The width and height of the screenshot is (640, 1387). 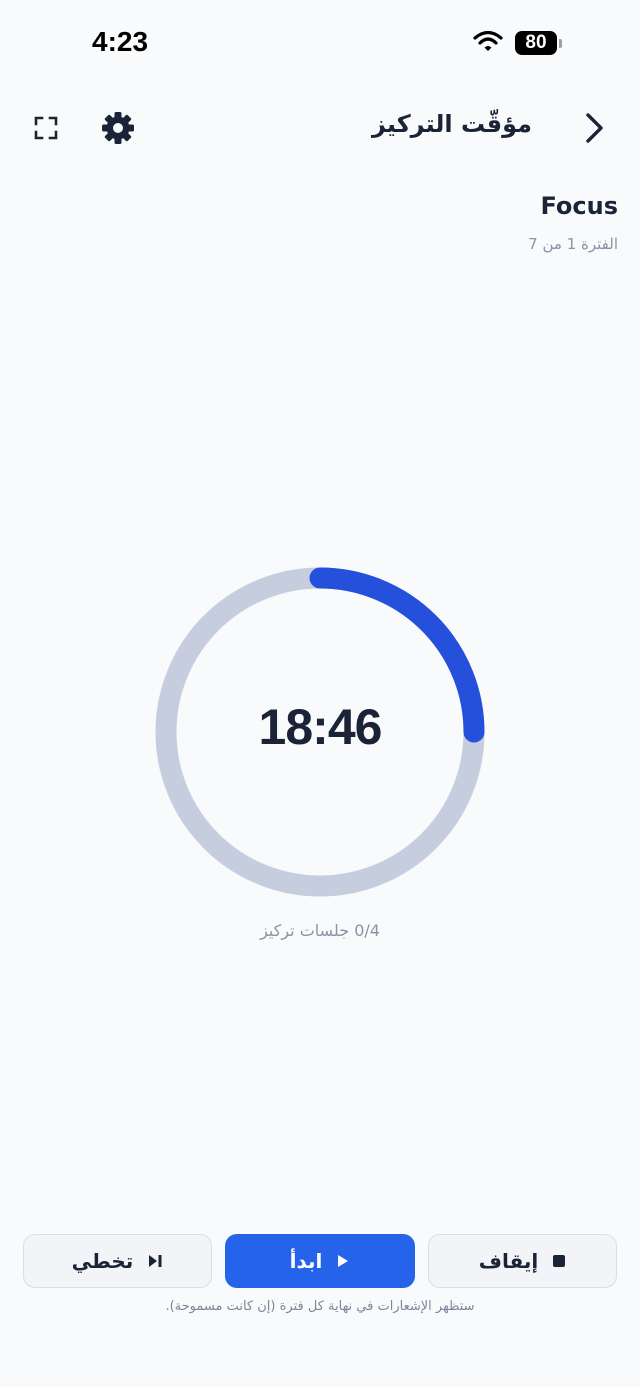 I want to click on timer-display: 18:46, so click(x=320, y=727).